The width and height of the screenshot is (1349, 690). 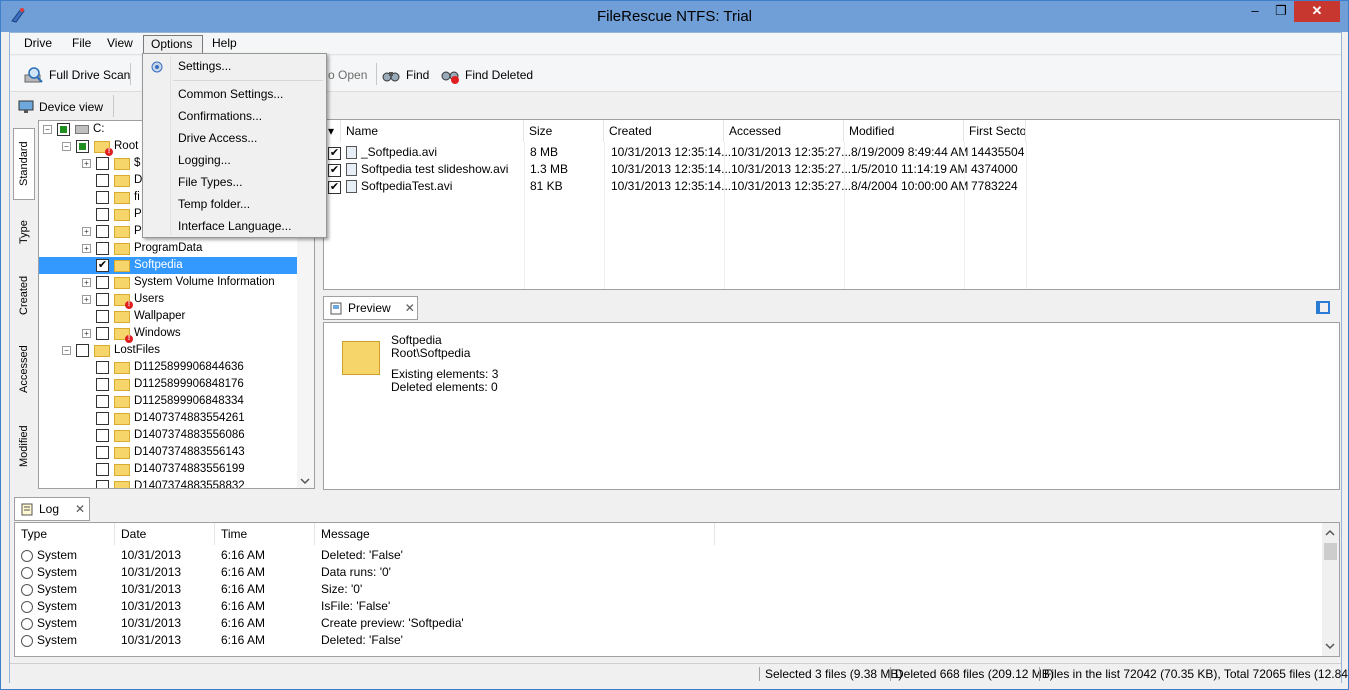 What do you see at coordinates (1330, 589) in the screenshot?
I see `log-scrollbar` at bounding box center [1330, 589].